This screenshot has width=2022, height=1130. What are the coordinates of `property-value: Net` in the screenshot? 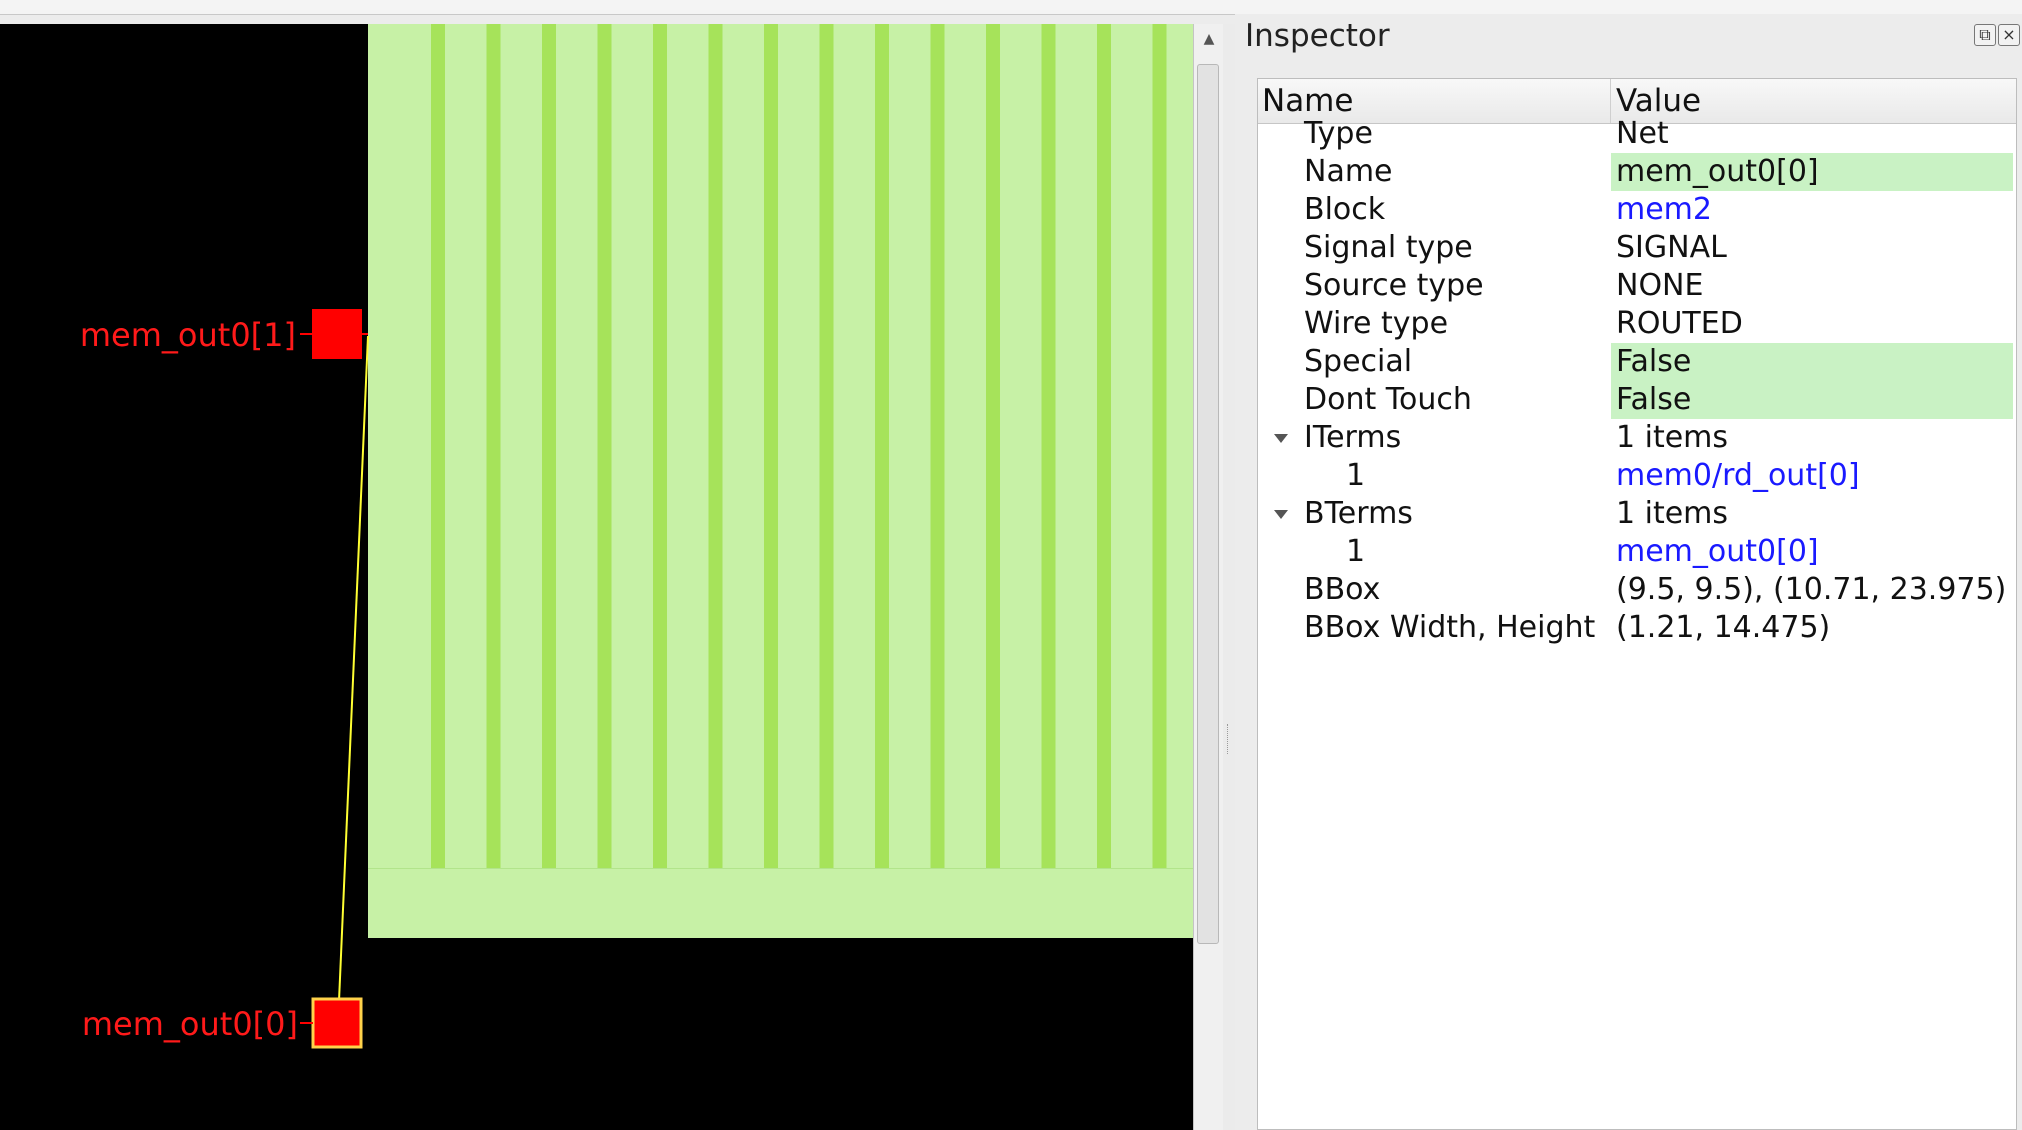 It's located at (1642, 133).